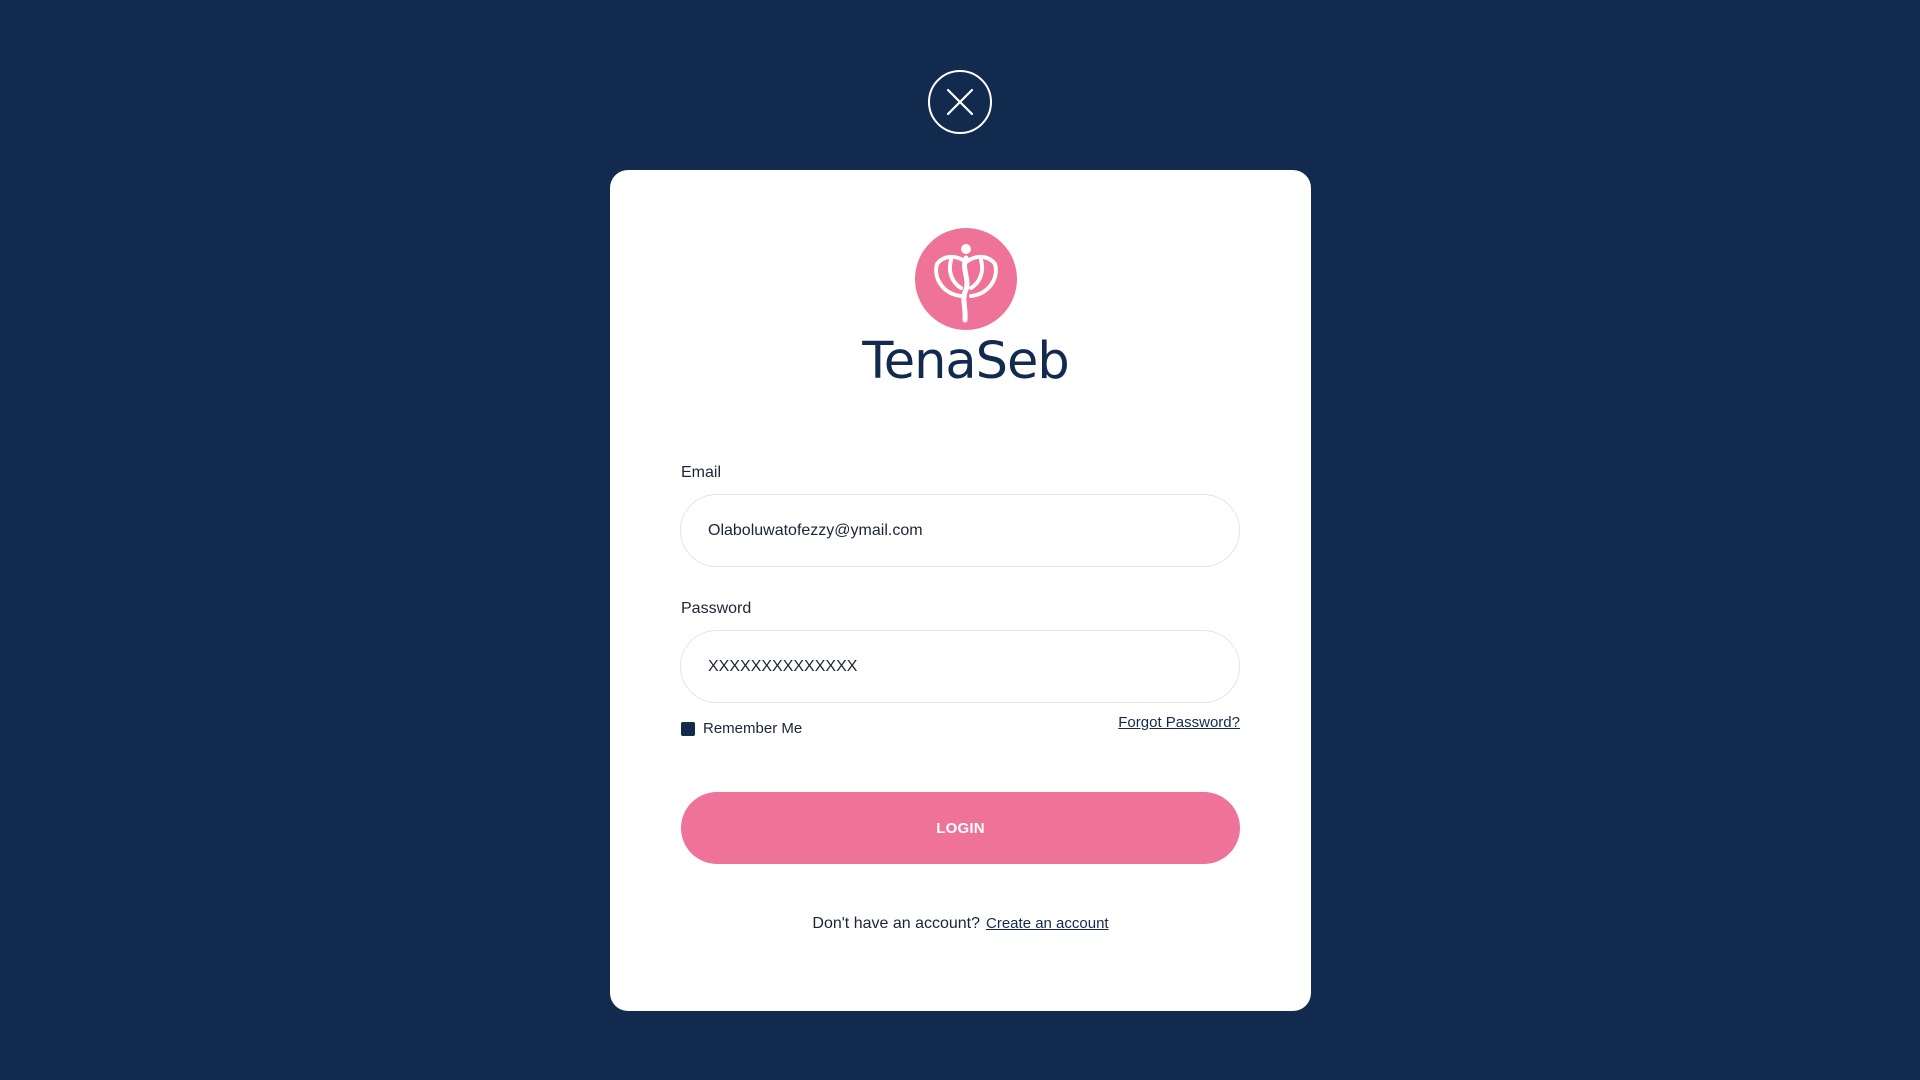 Image resolution: width=1920 pixels, height=1080 pixels. What do you see at coordinates (716, 608) in the screenshot?
I see `password-label: Password` at bounding box center [716, 608].